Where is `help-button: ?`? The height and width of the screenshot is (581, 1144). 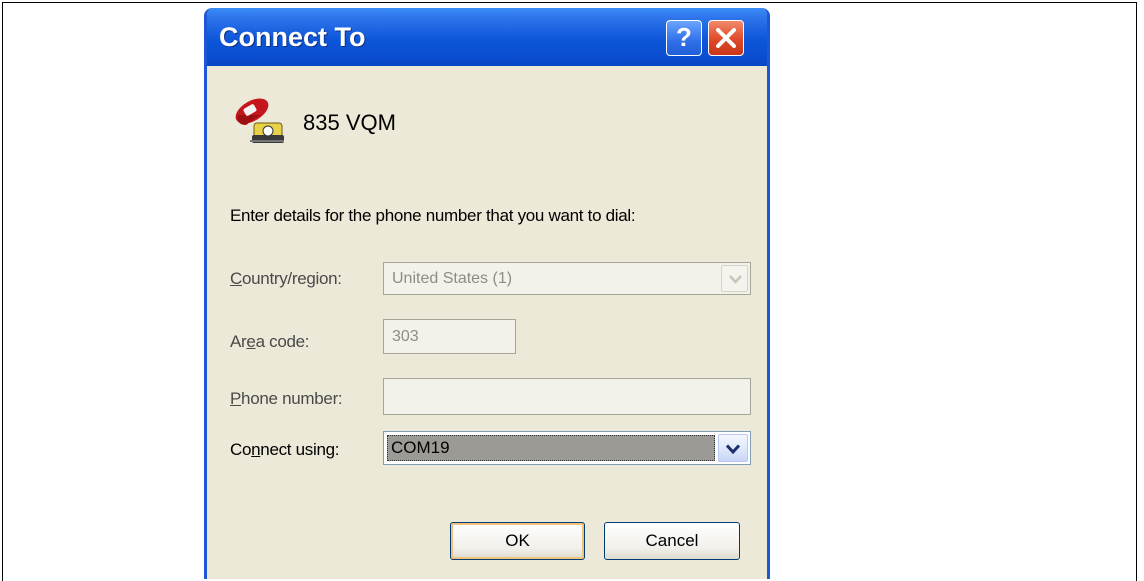
help-button: ? is located at coordinates (684, 38).